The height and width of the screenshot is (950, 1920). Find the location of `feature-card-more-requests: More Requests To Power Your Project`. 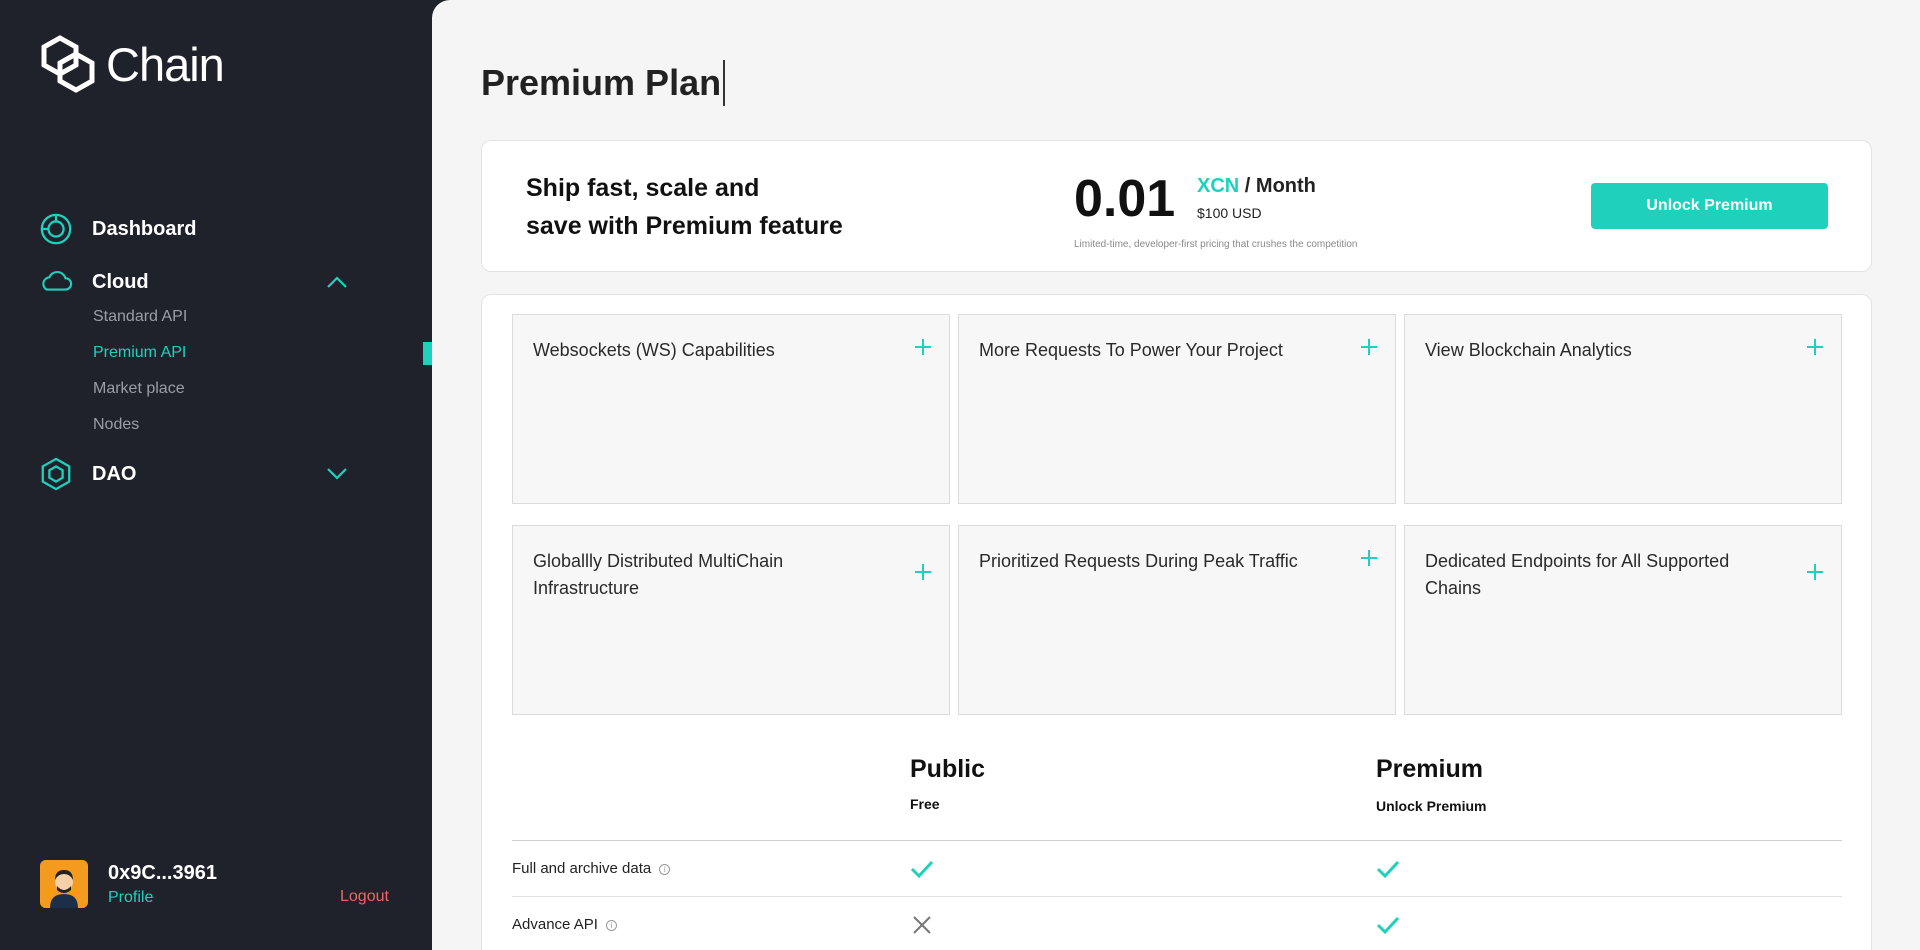

feature-card-more-requests: More Requests To Power Your Project is located at coordinates (1177, 409).